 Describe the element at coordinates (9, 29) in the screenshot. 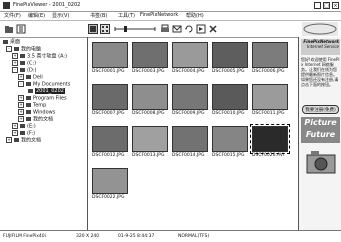

I see `folder-up-icon` at that location.